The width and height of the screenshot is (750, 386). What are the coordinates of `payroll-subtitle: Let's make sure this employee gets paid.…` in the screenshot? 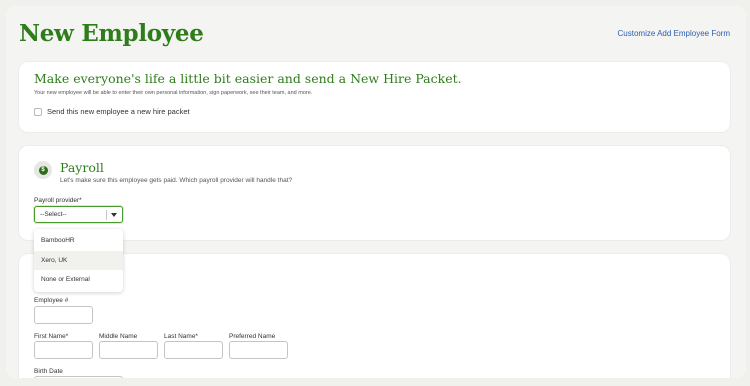 It's located at (176, 180).